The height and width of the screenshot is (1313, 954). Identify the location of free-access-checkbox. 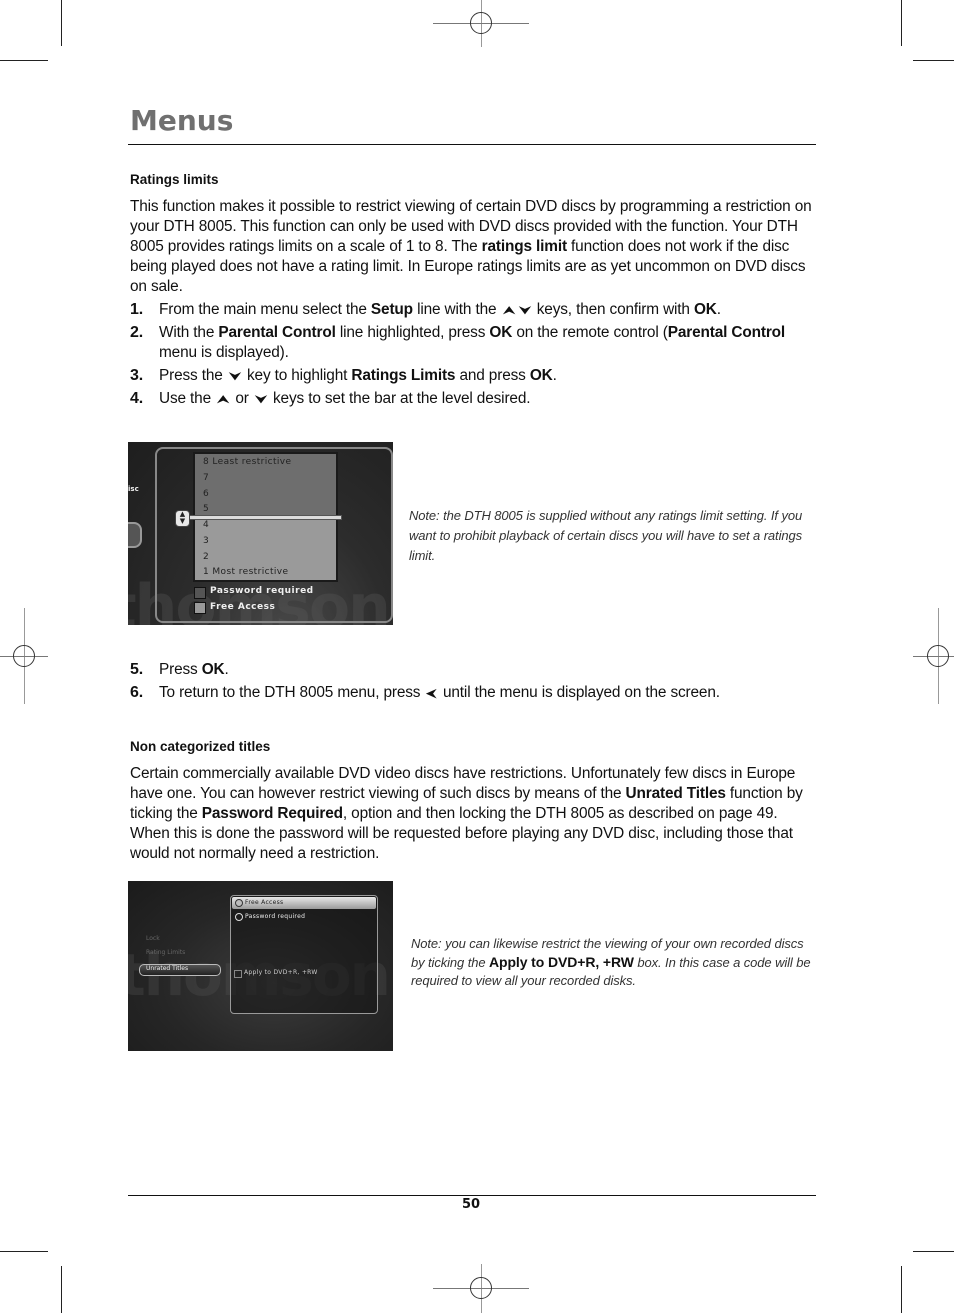
(200, 608).